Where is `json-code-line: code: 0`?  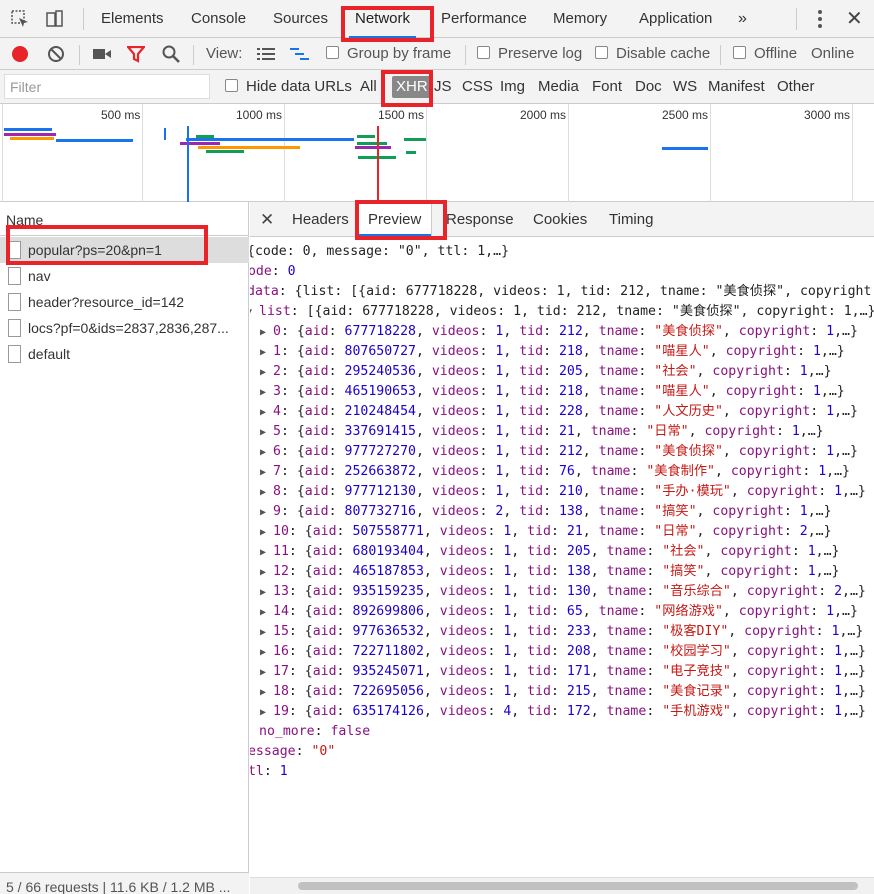
json-code-line: code: 0 is located at coordinates (273, 271).